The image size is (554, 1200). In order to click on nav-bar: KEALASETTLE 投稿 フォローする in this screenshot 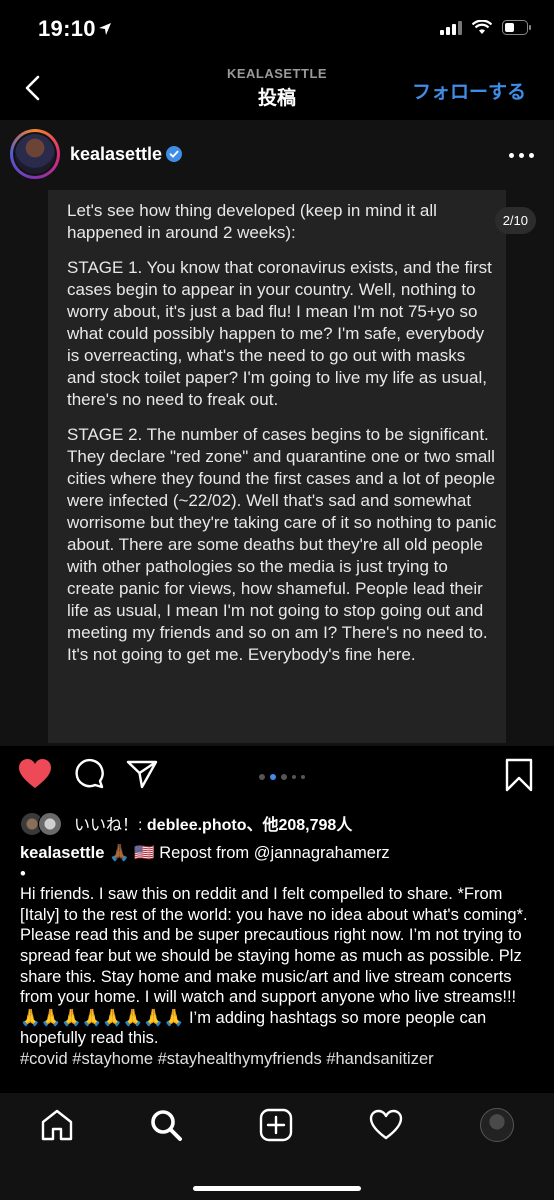, I will do `click(277, 90)`.